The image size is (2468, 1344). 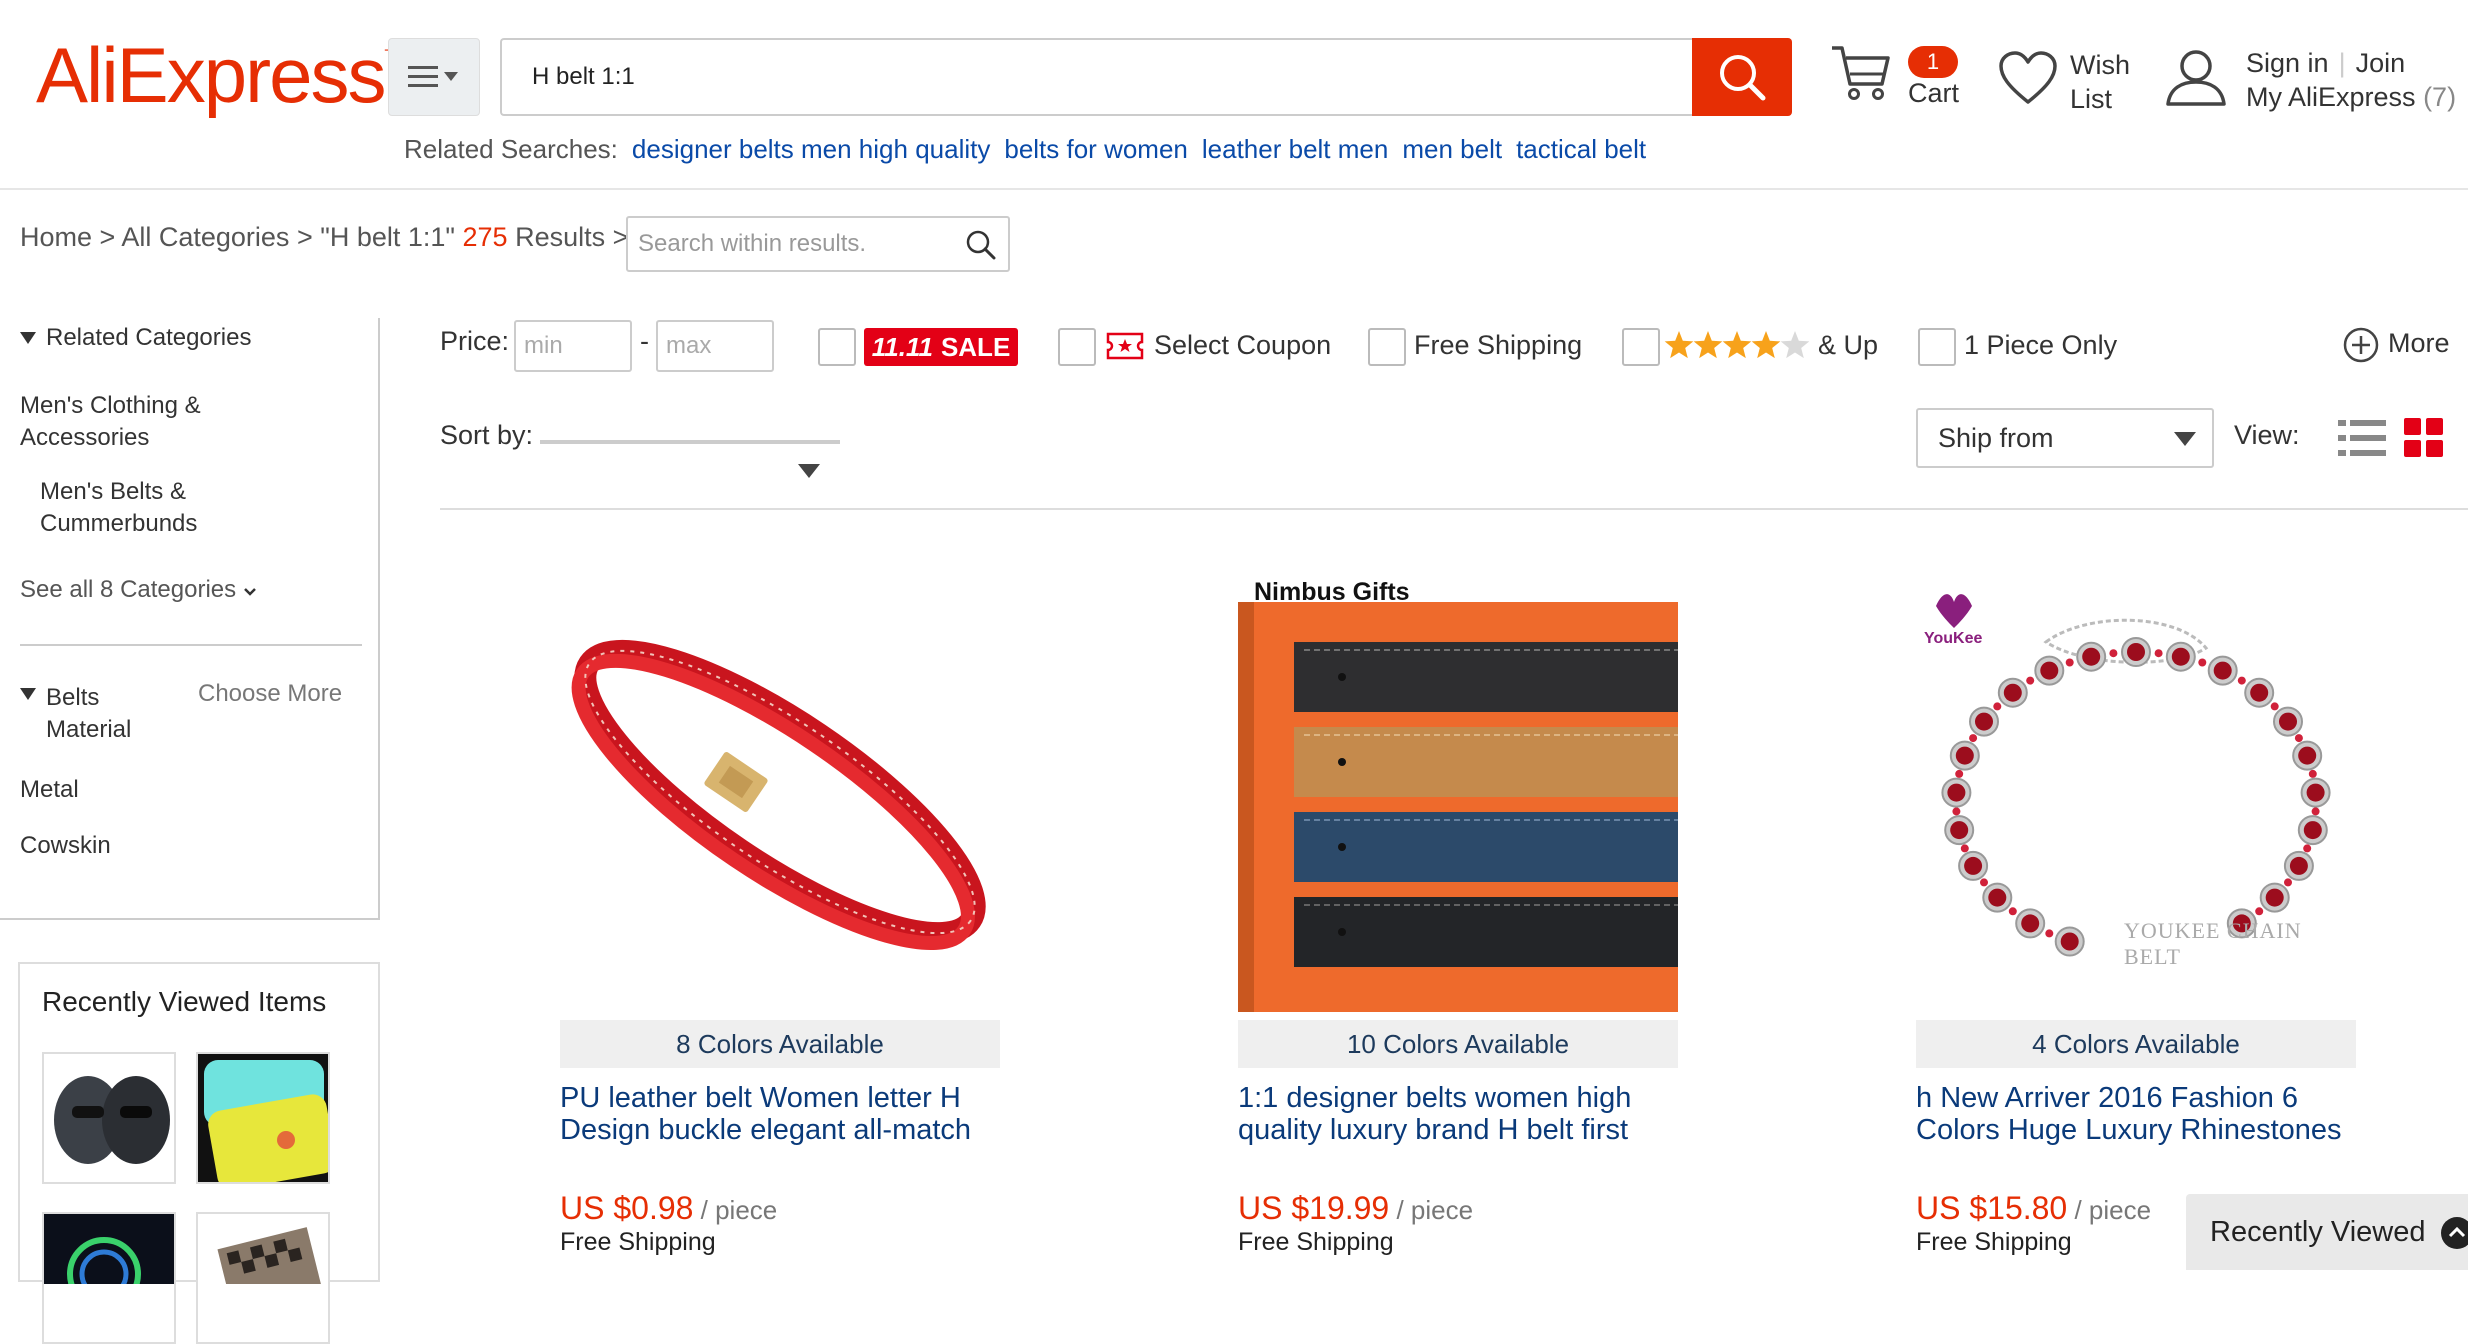 I want to click on recently-viewed-tab: Recently Viewed, so click(x=2327, y=1232).